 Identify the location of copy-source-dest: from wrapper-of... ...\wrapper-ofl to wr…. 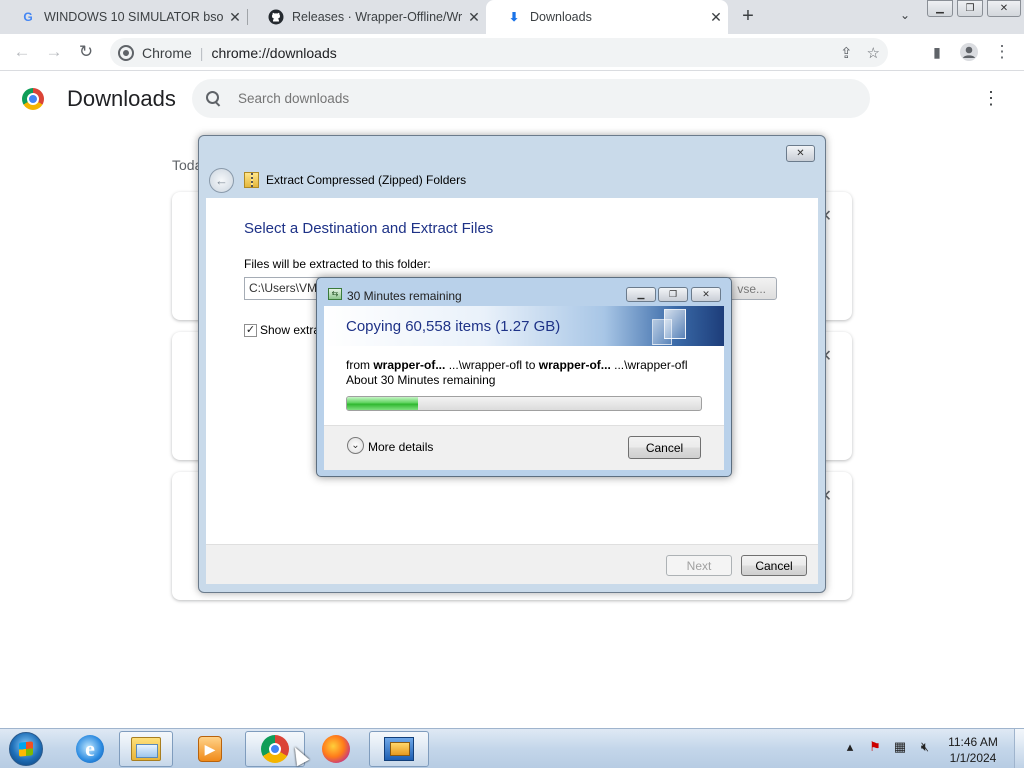
(526, 365).